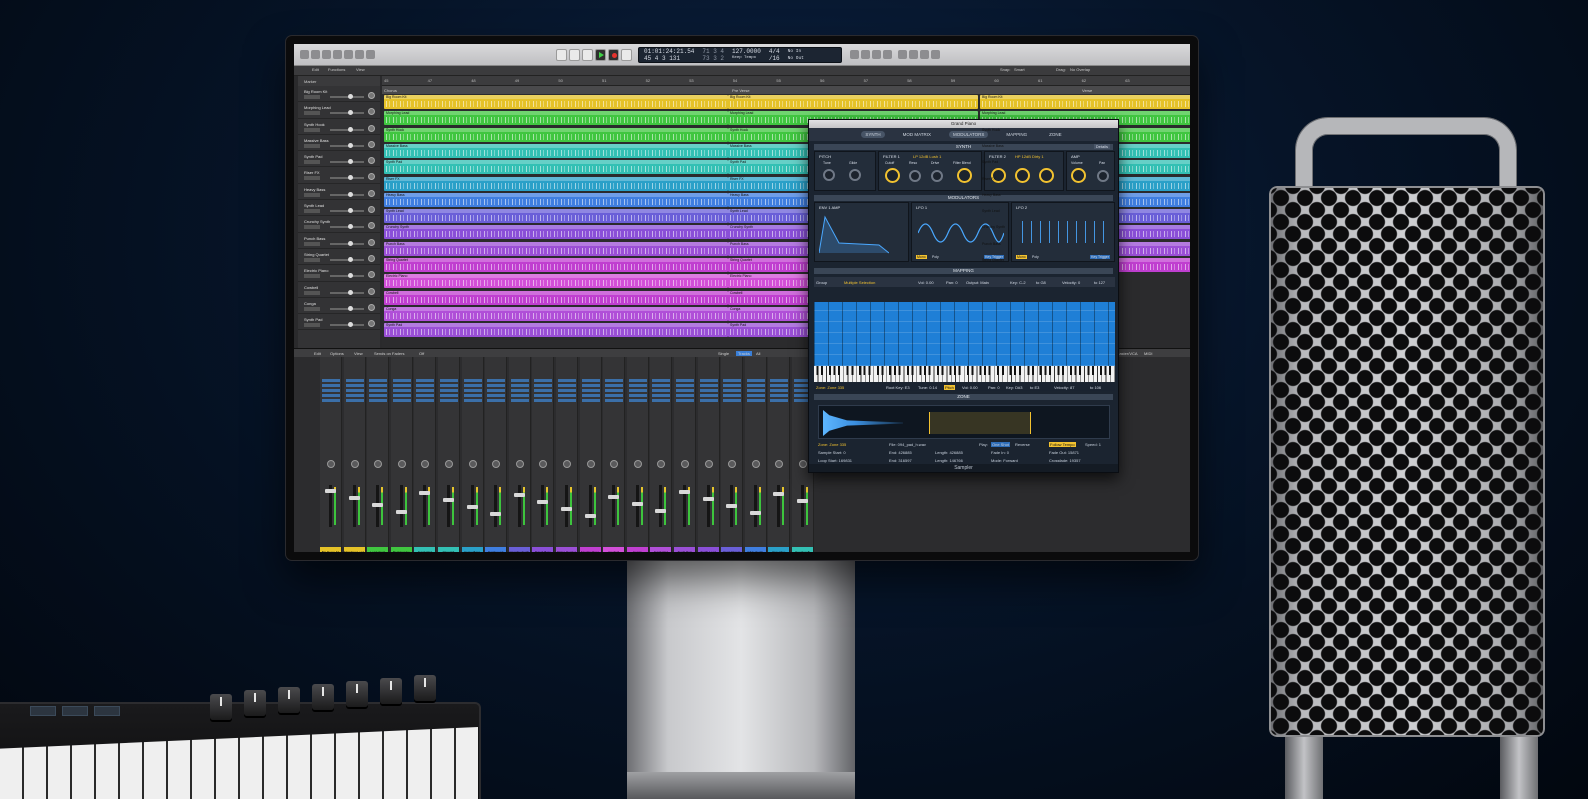 This screenshot has width=1588, height=799. Describe the element at coordinates (339, 175) in the screenshot. I see `track-header: Riser FX` at that location.